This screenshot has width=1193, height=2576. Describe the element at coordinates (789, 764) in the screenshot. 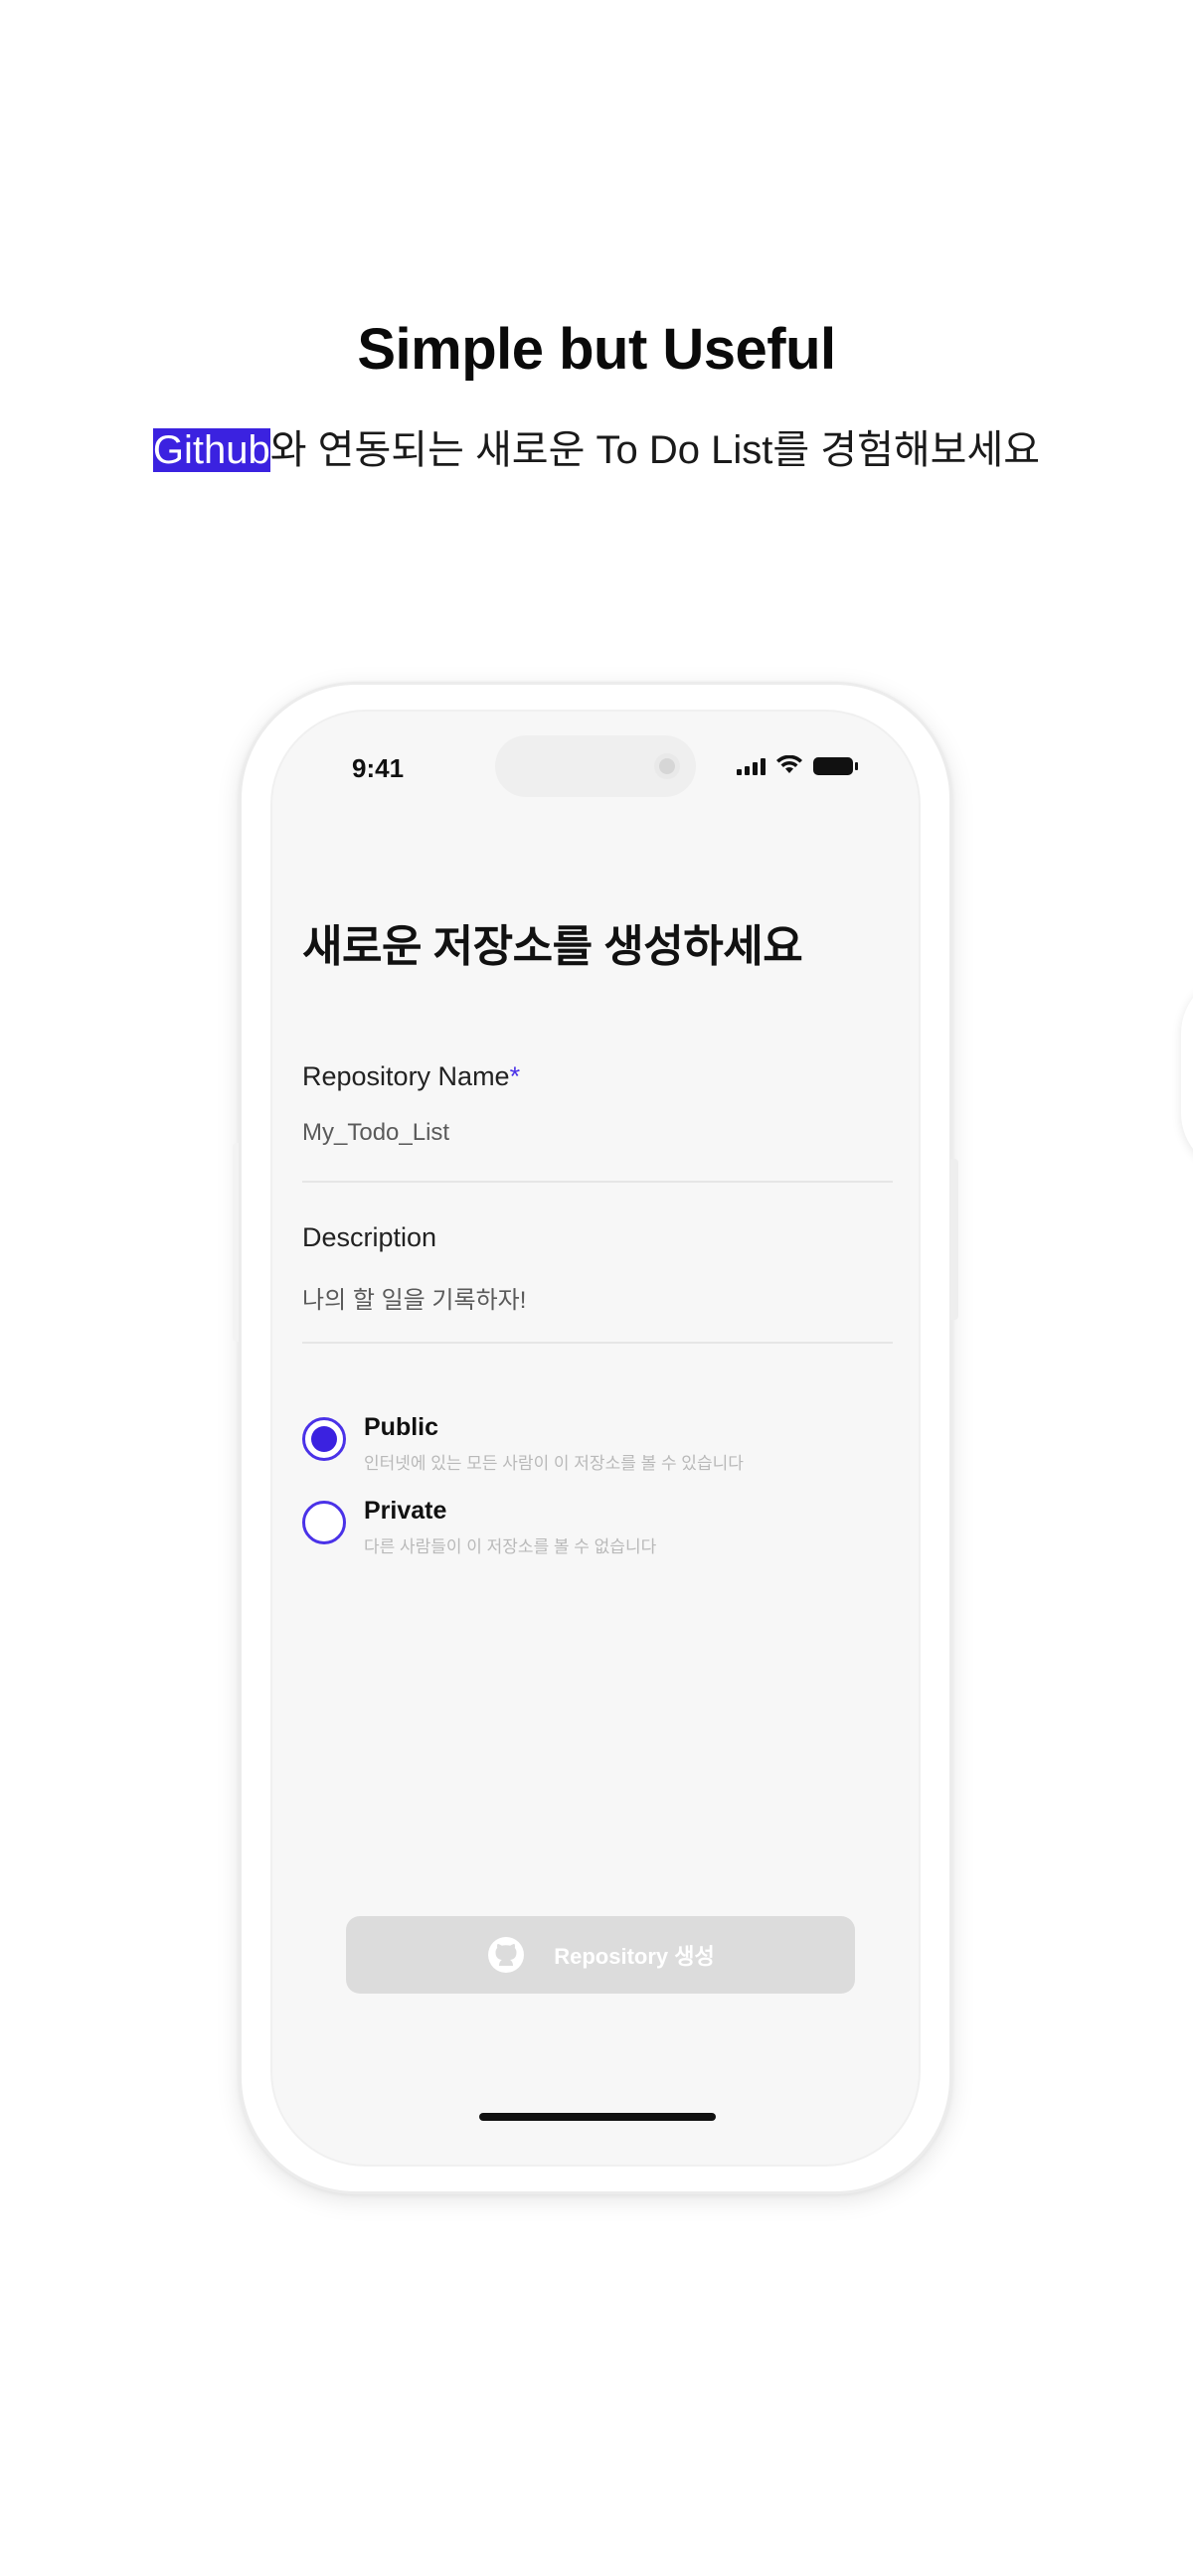

I see `wifi-icon` at that location.